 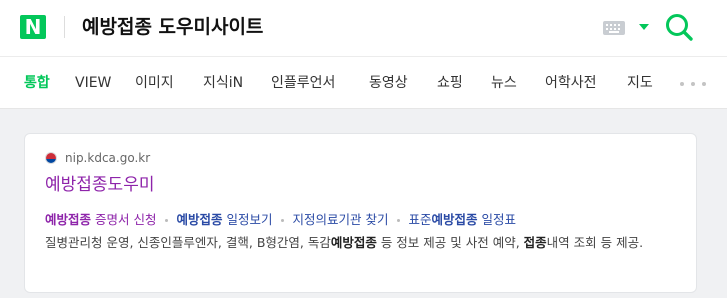 I want to click on tab-all: 통합, so click(x=37, y=83).